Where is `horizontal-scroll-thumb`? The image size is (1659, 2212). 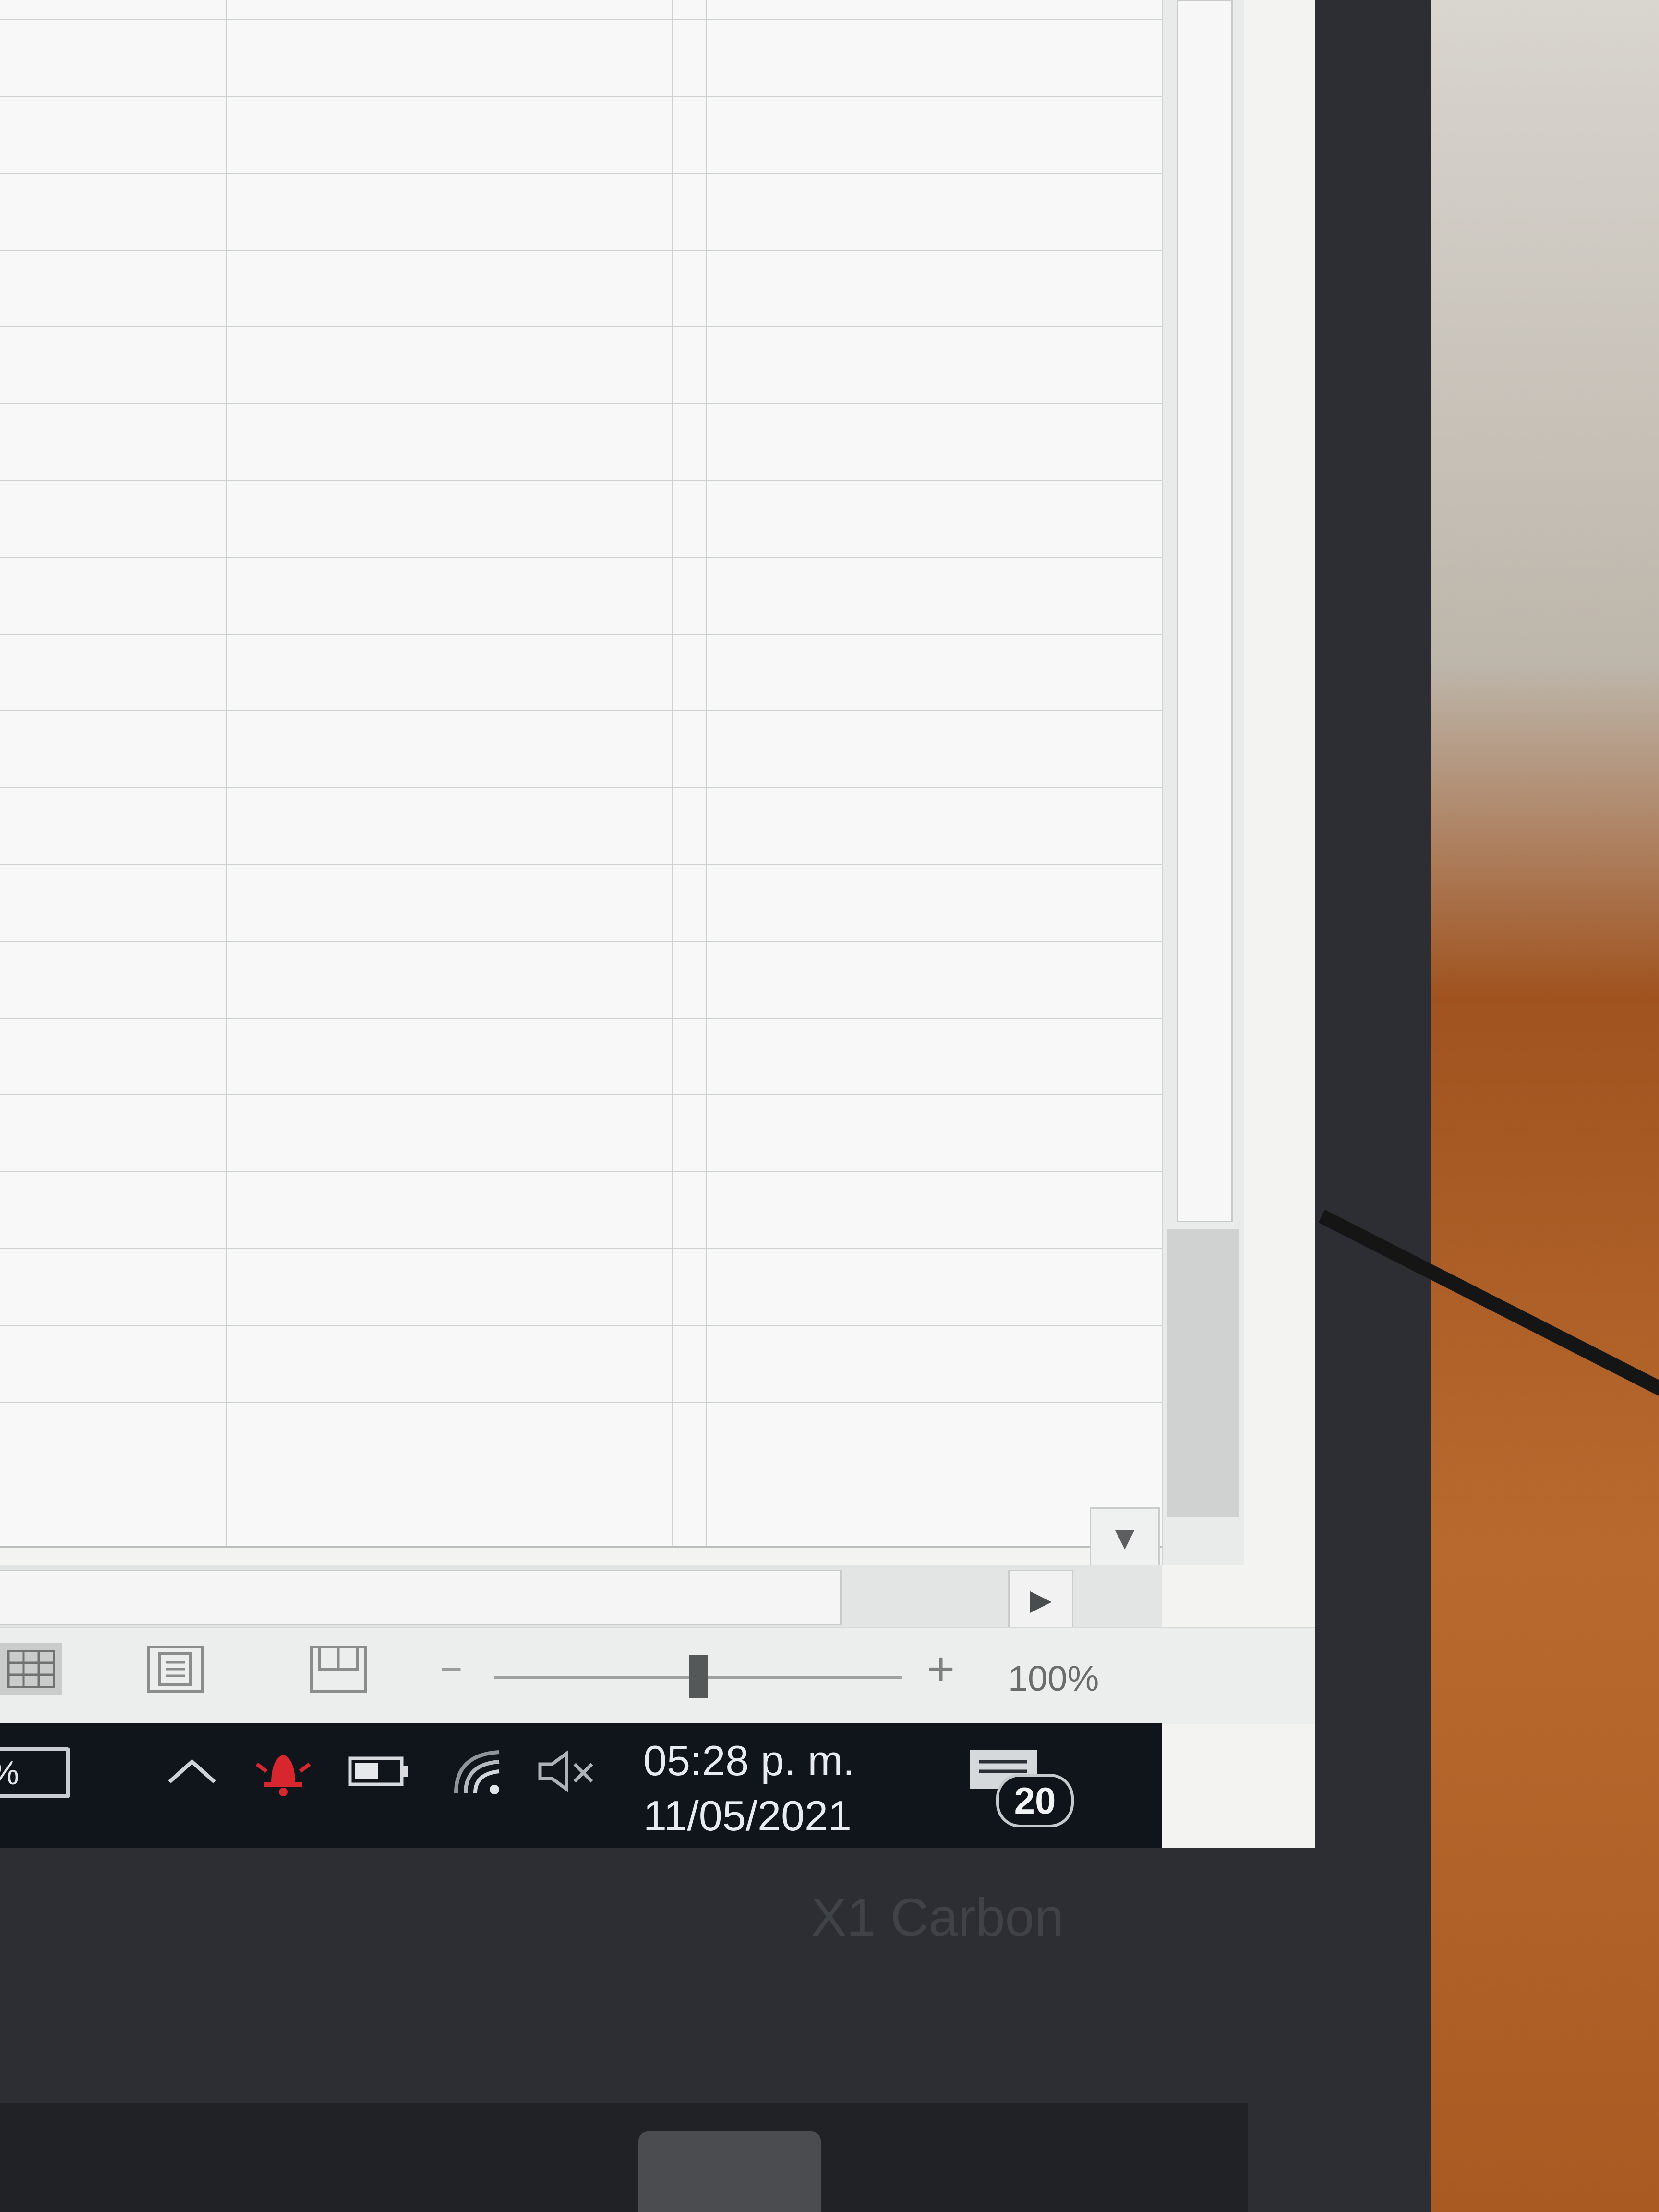 horizontal-scroll-thumb is located at coordinates (421, 1597).